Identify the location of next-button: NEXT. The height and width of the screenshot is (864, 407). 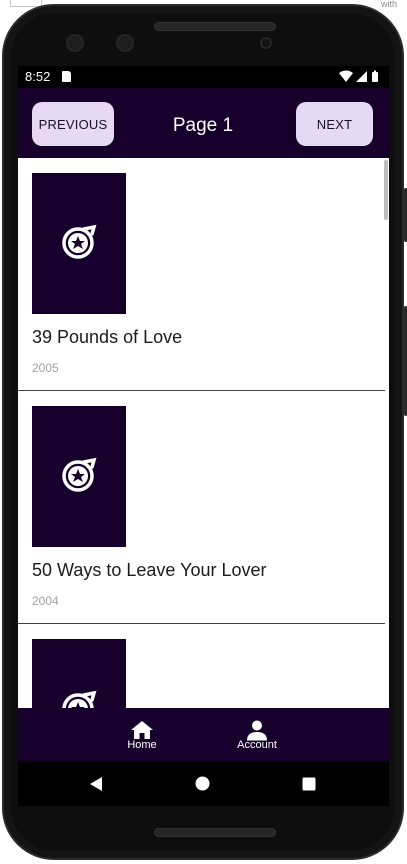
(334, 124).